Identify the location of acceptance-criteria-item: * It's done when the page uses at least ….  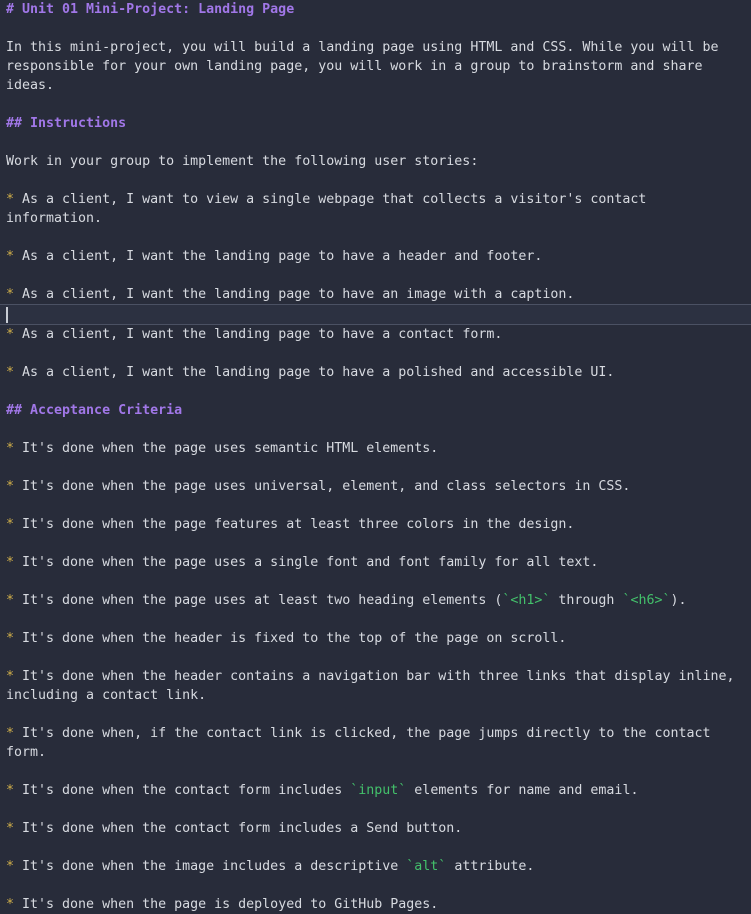
(375, 600).